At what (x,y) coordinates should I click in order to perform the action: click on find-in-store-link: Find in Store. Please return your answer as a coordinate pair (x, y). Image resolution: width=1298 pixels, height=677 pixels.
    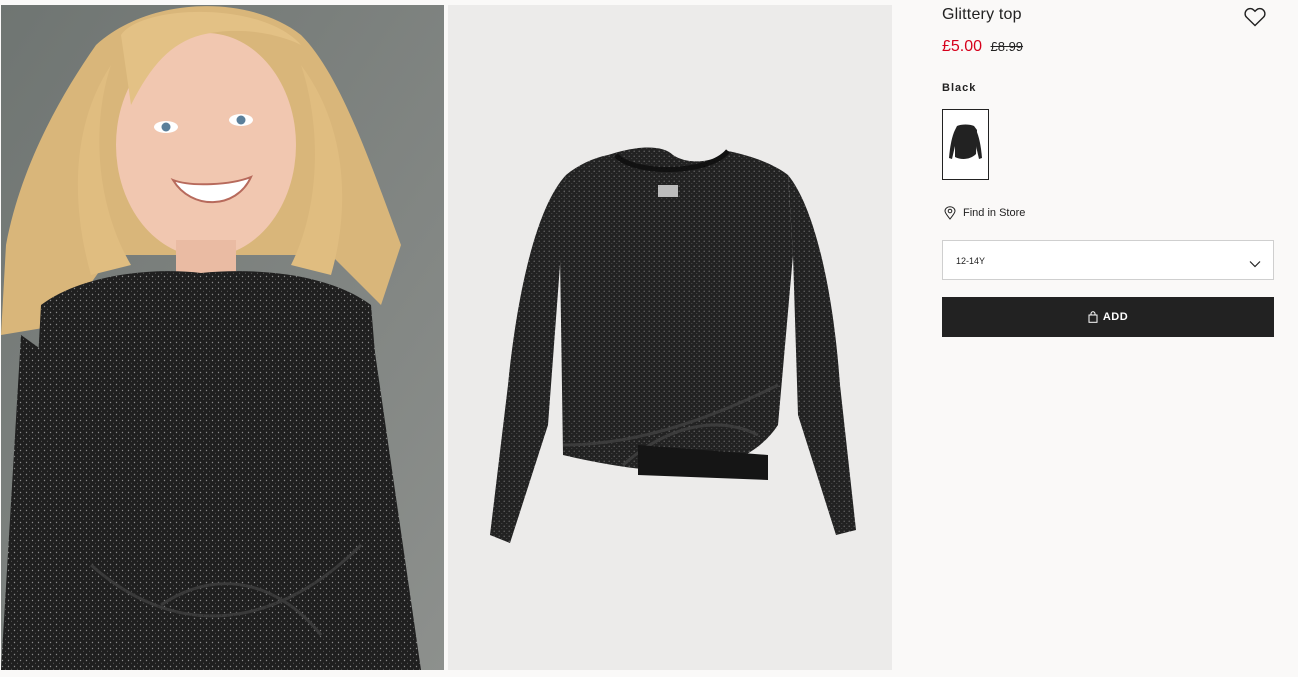
    Looking at the image, I should click on (984, 213).